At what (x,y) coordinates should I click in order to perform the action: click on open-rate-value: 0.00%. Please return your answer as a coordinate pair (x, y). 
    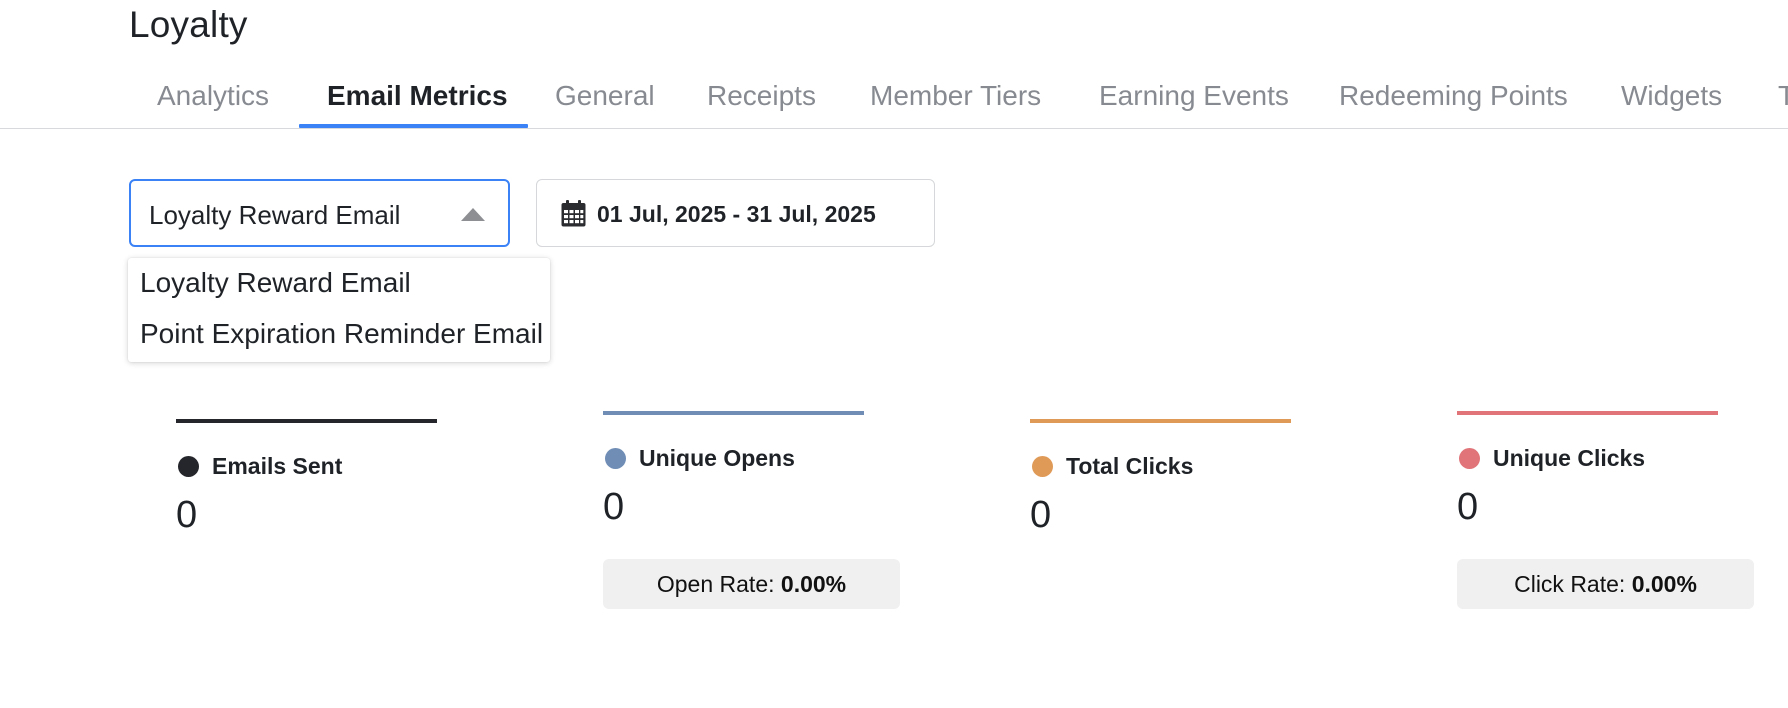
    Looking at the image, I should click on (813, 584).